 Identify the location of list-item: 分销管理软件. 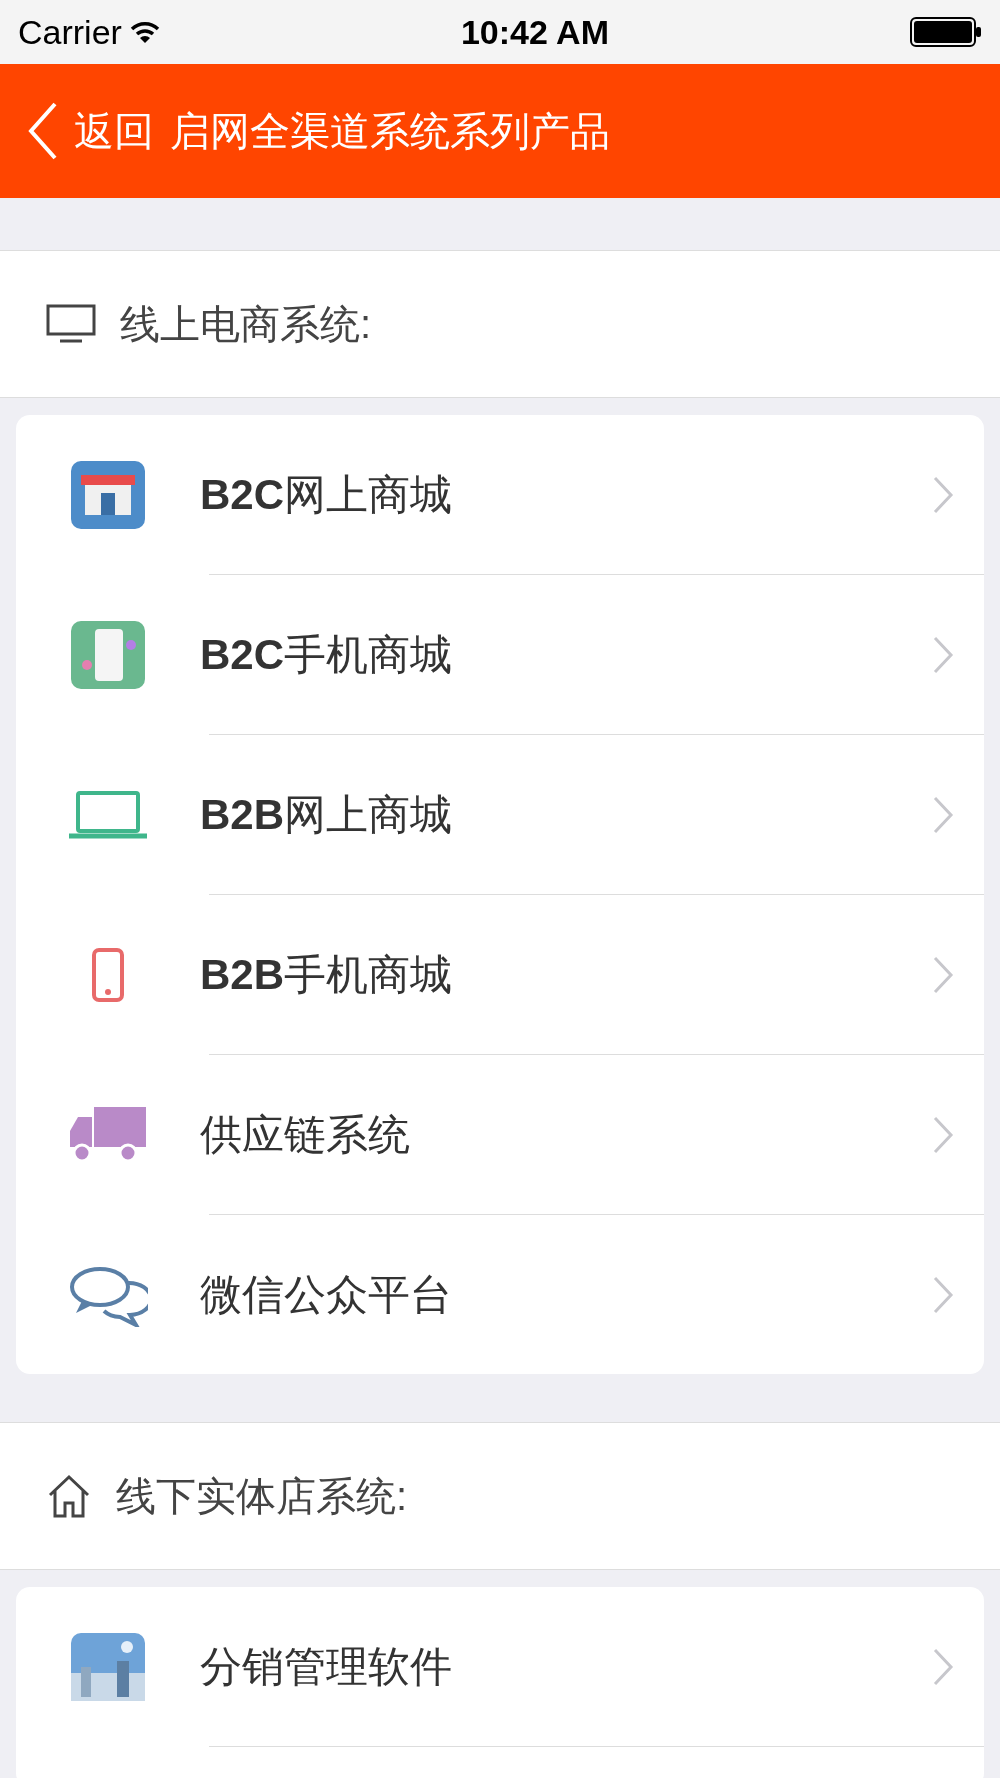
(500, 1666).